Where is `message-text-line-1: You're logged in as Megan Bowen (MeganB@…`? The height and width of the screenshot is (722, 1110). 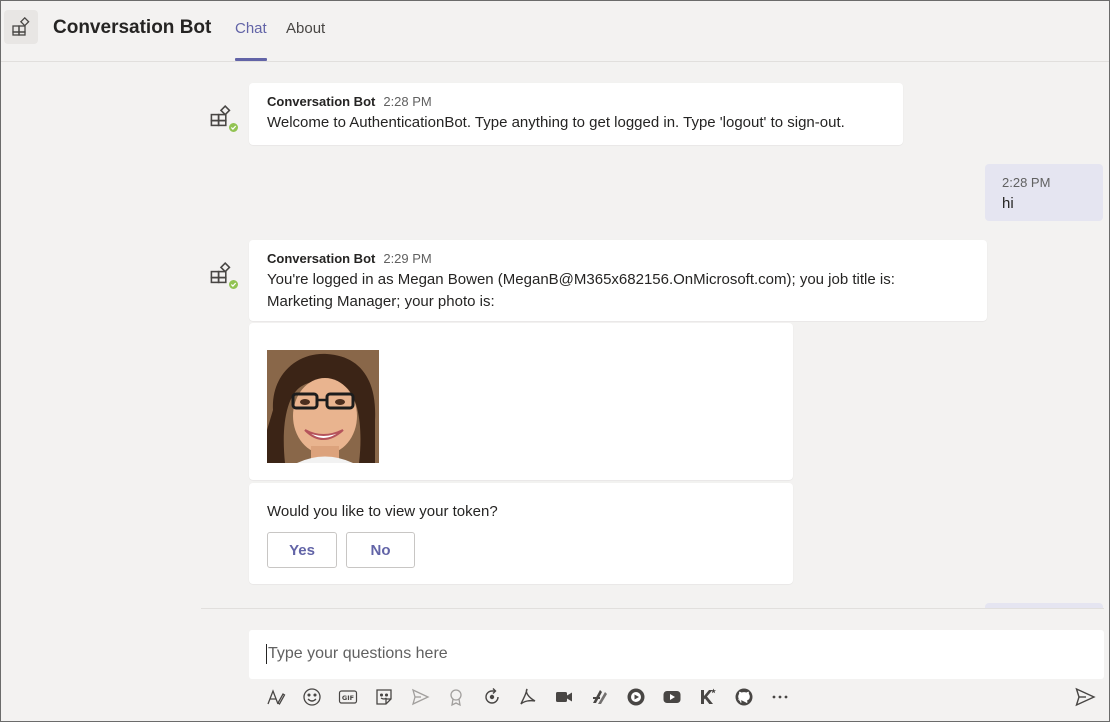 message-text-line-1: You're logged in as Megan Bowen (MeganB@… is located at coordinates (581, 279).